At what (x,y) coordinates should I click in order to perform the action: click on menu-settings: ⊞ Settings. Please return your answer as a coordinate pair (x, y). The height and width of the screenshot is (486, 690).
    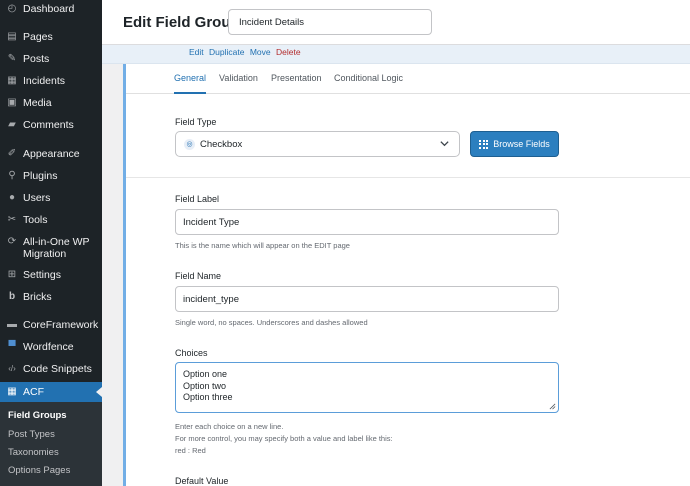
    Looking at the image, I should click on (51, 275).